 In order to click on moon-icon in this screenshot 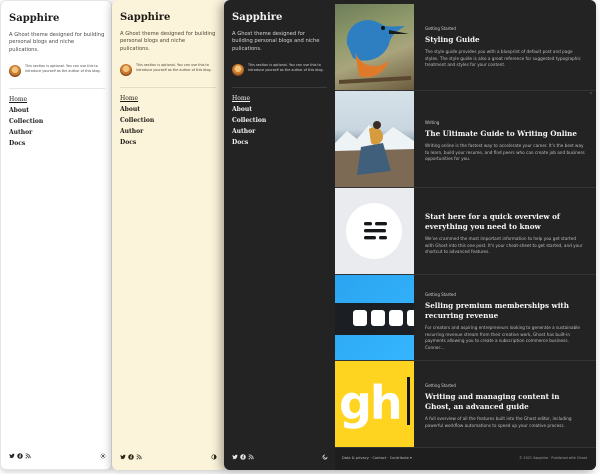, I will do `click(325, 457)`.